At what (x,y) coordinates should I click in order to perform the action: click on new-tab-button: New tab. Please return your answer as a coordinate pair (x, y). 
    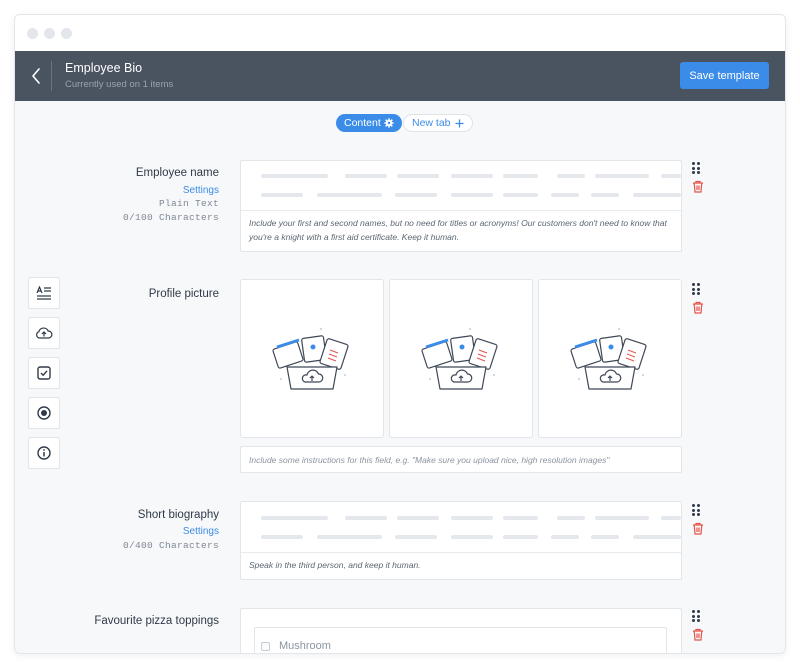
    Looking at the image, I should click on (438, 123).